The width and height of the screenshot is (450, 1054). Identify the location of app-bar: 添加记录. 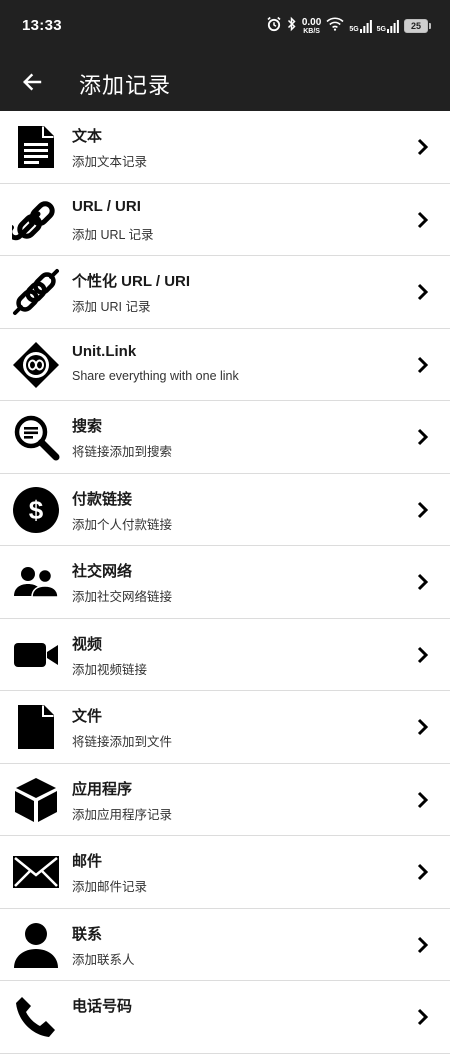
(225, 81).